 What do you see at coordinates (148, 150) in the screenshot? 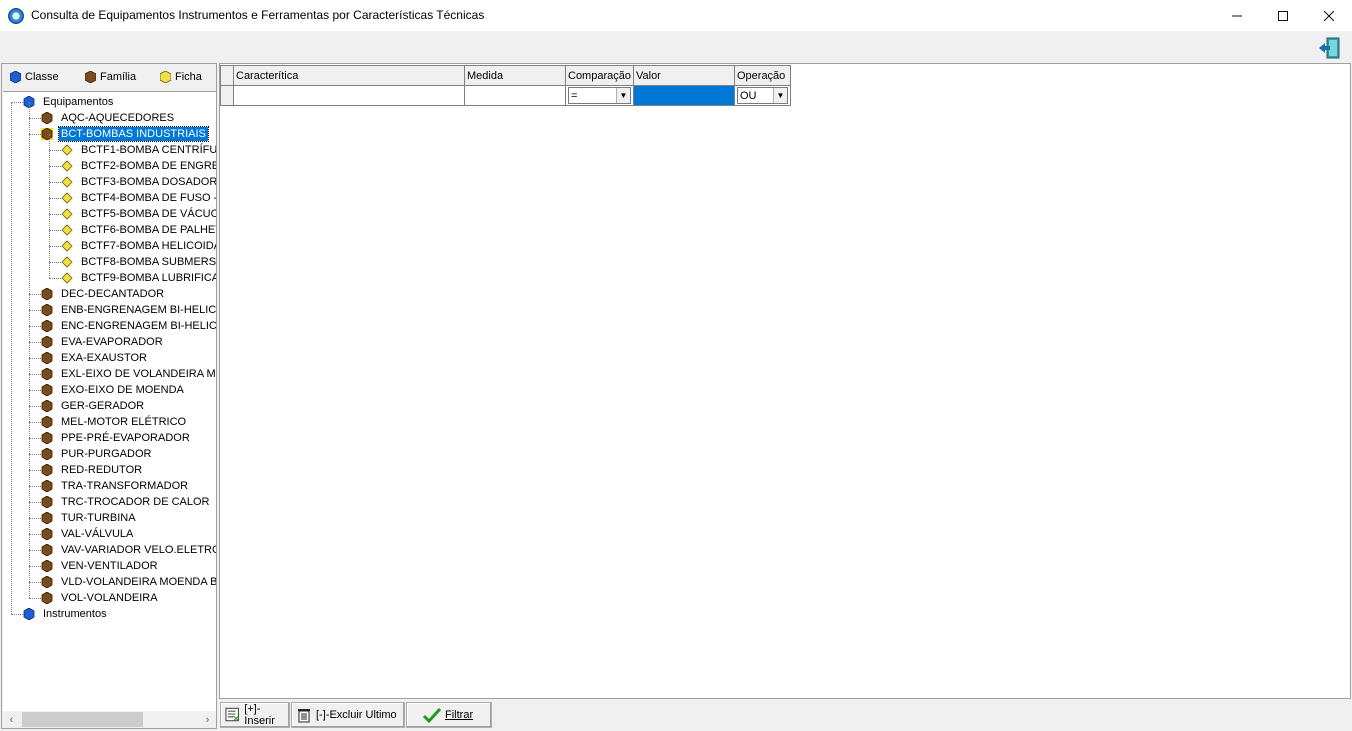
I see `tree-node-label: BCTF1-BOMBA CENTRÍFUGA` at bounding box center [148, 150].